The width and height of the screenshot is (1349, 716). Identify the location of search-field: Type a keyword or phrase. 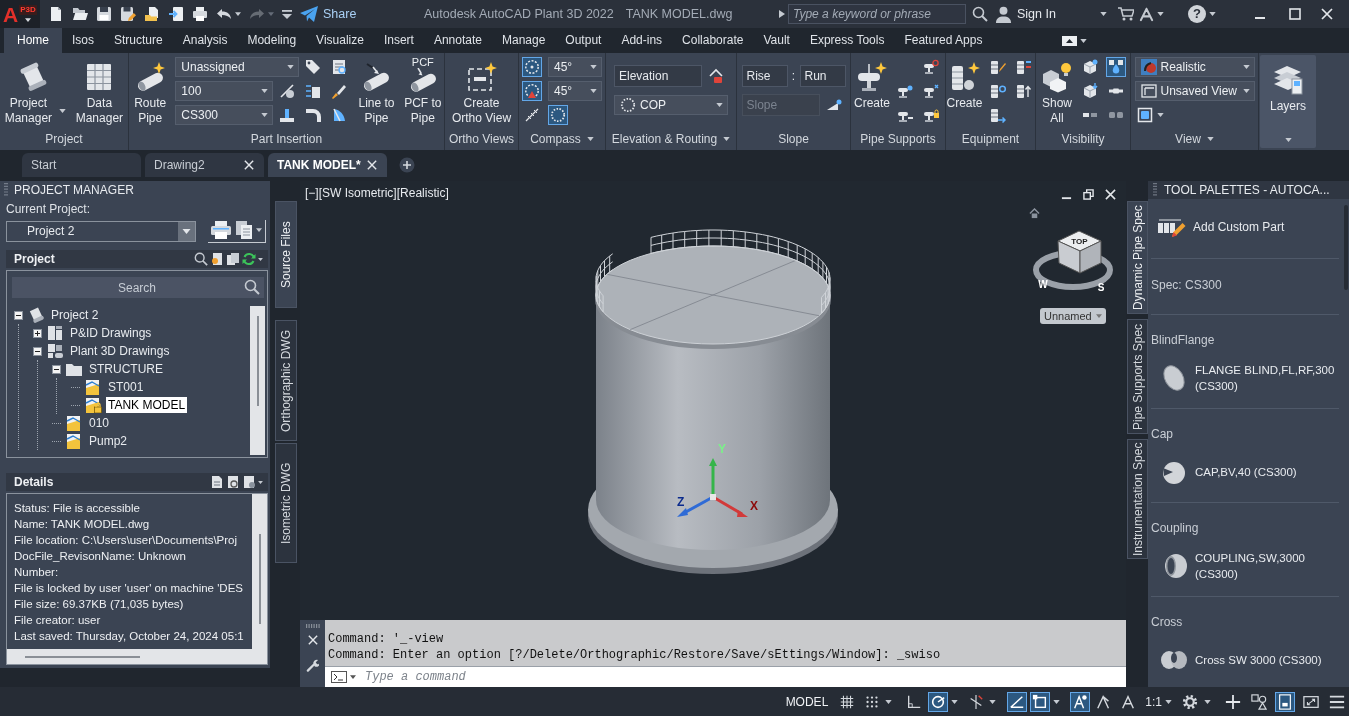
(877, 14).